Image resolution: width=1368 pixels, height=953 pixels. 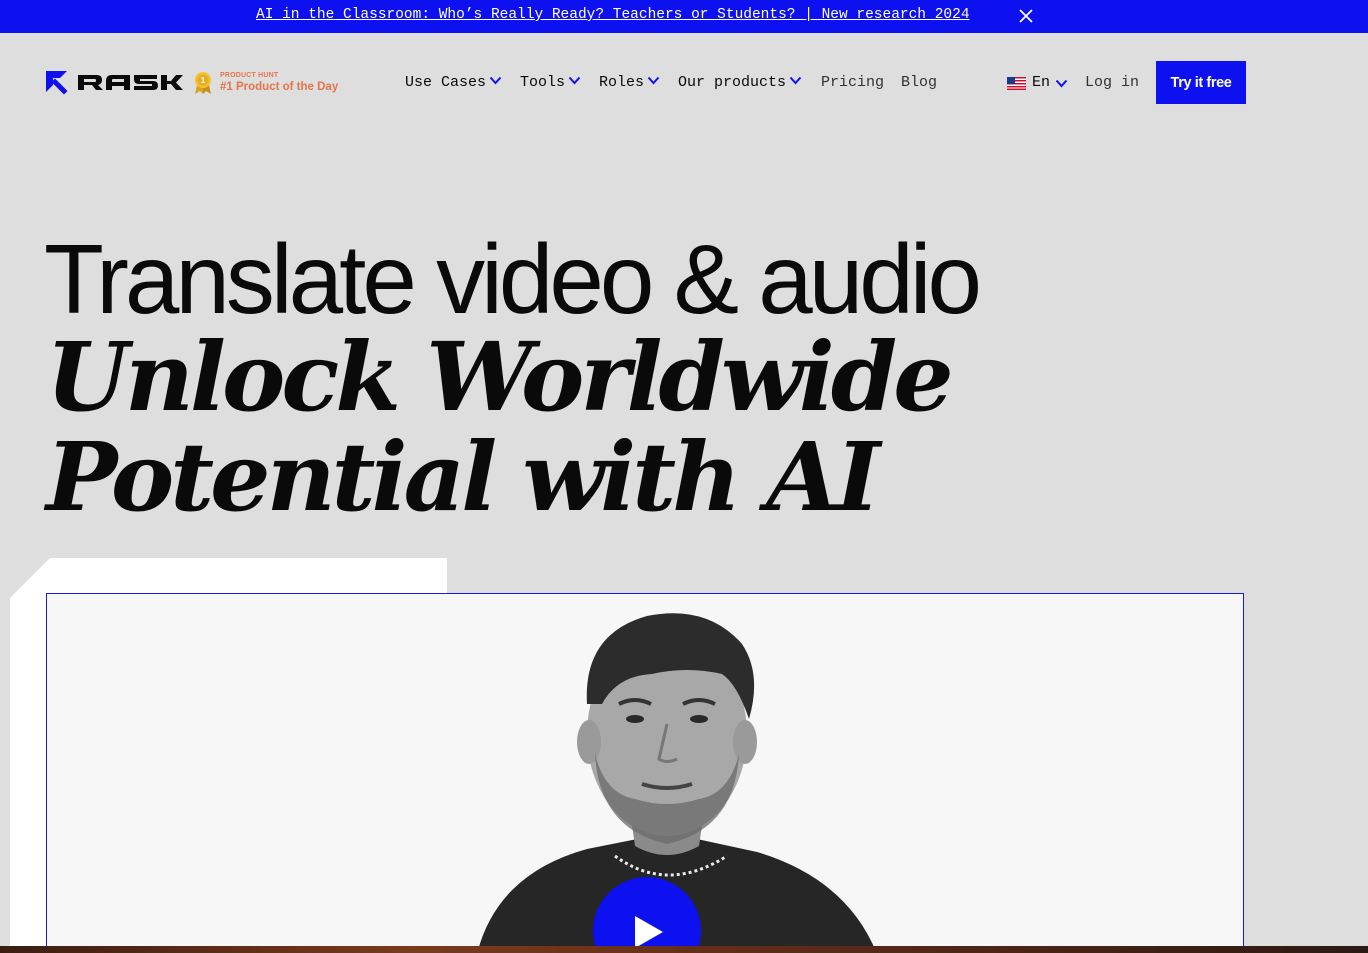 What do you see at coordinates (513, 279) in the screenshot?
I see `hero-title: Translate video & audio` at bounding box center [513, 279].